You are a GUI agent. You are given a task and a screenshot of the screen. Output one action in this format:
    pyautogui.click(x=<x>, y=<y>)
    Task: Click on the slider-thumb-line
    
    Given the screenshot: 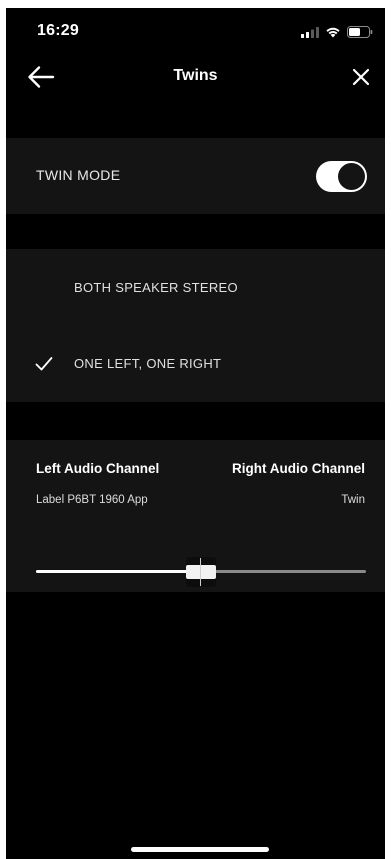 What is the action you would take?
    pyautogui.click(x=200, y=572)
    